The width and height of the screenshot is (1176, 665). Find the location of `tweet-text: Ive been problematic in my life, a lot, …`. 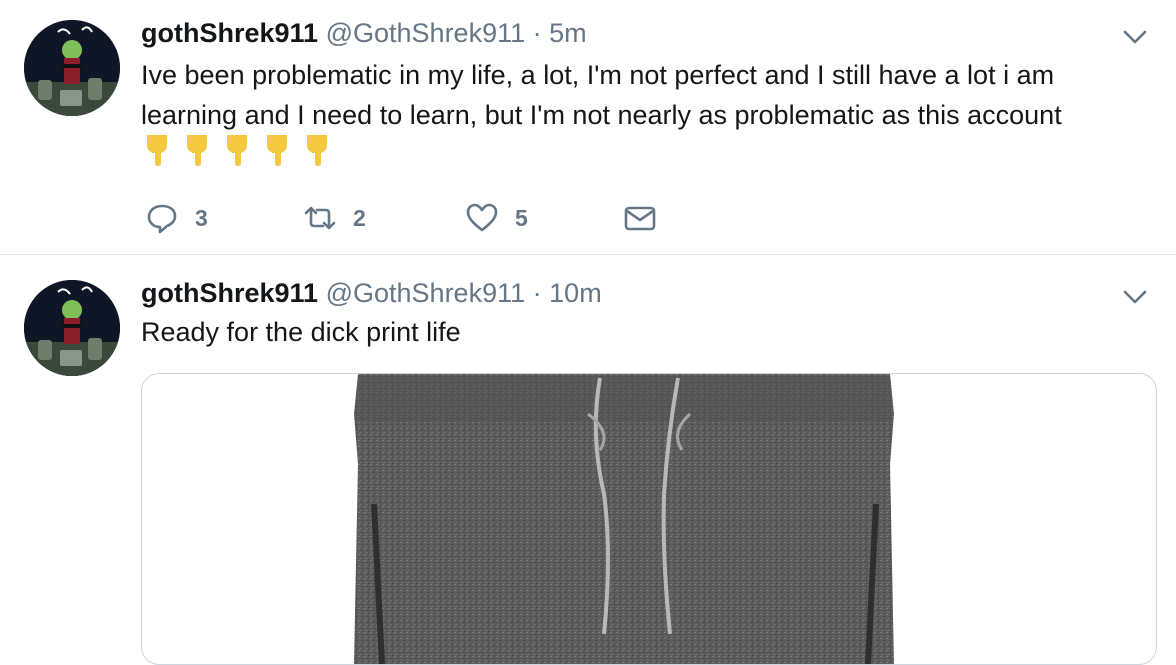

tweet-text: Ive been problematic in my life, a lot, … is located at coordinates (601, 95).